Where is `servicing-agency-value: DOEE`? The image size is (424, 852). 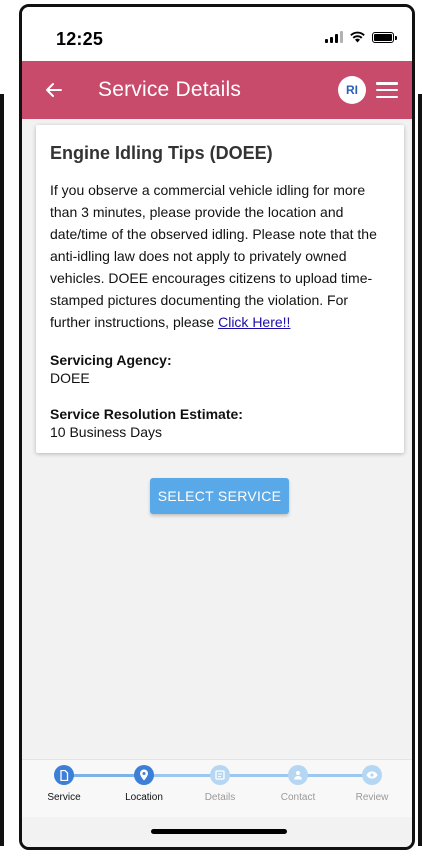 servicing-agency-value: DOEE is located at coordinates (70, 378).